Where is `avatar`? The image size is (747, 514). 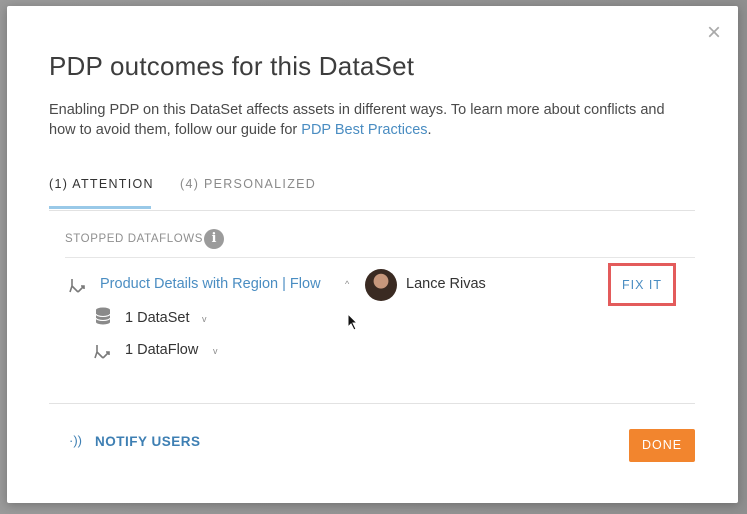
avatar is located at coordinates (381, 285).